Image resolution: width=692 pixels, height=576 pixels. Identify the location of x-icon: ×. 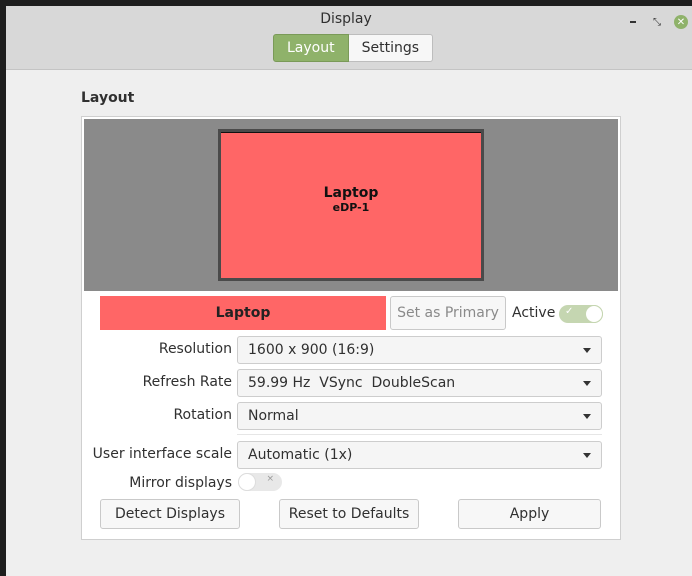
(270, 479).